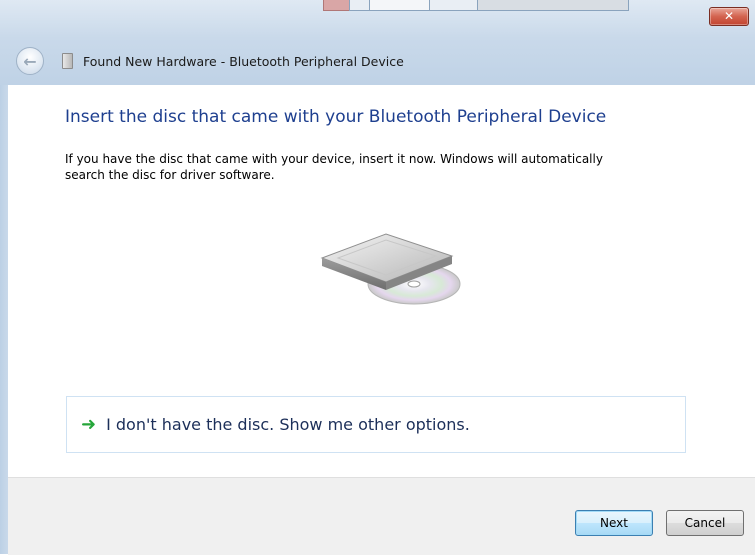 This screenshot has height=555, width=755. I want to click on close-button: ✕, so click(729, 16).